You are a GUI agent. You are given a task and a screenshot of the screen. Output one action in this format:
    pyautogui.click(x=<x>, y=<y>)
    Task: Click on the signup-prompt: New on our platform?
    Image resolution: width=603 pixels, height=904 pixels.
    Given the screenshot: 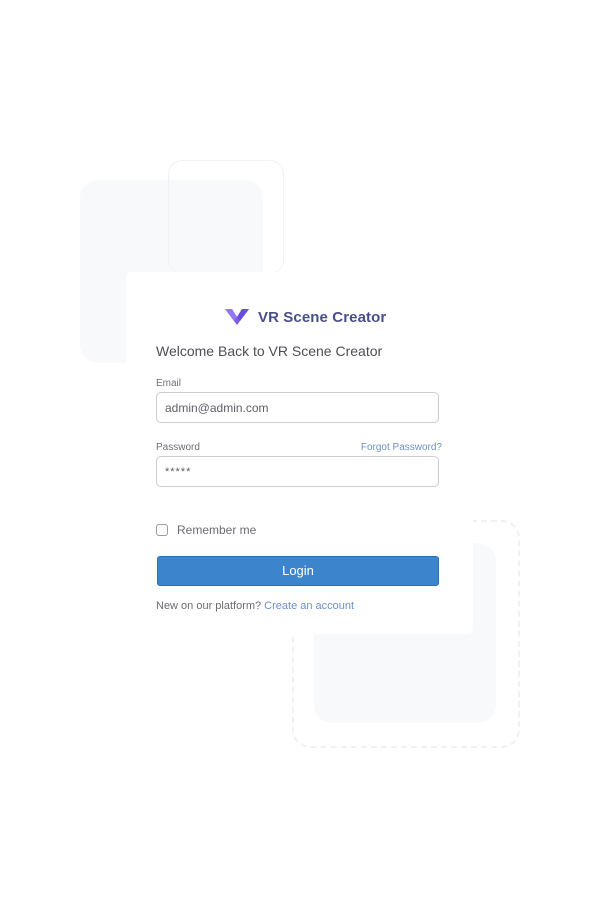 What is the action you would take?
    pyautogui.click(x=209, y=606)
    